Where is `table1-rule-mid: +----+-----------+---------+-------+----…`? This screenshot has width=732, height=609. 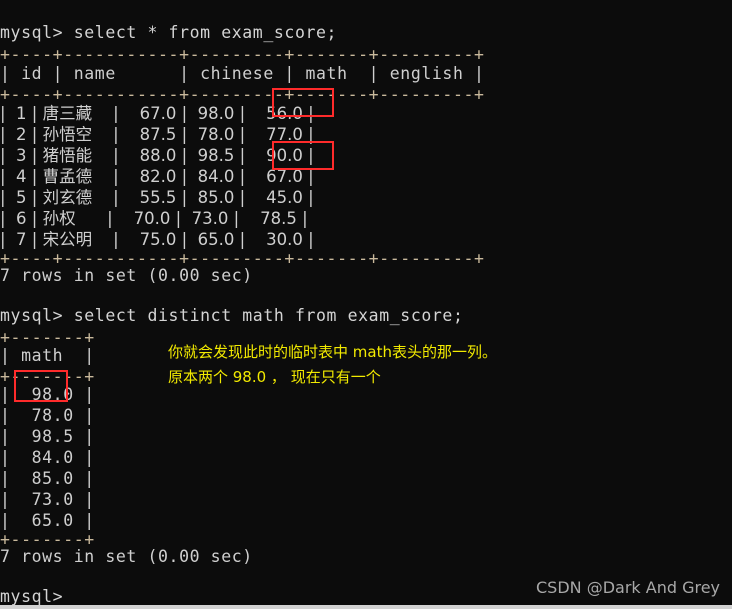 table1-rule-mid: +----+-----------+---------+-------+----… is located at coordinates (242, 94).